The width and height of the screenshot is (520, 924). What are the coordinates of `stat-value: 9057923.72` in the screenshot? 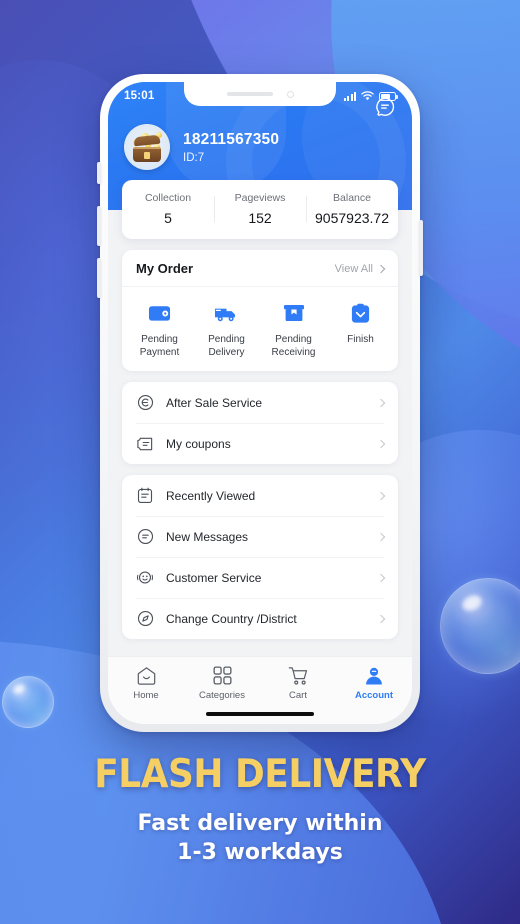 It's located at (352, 218).